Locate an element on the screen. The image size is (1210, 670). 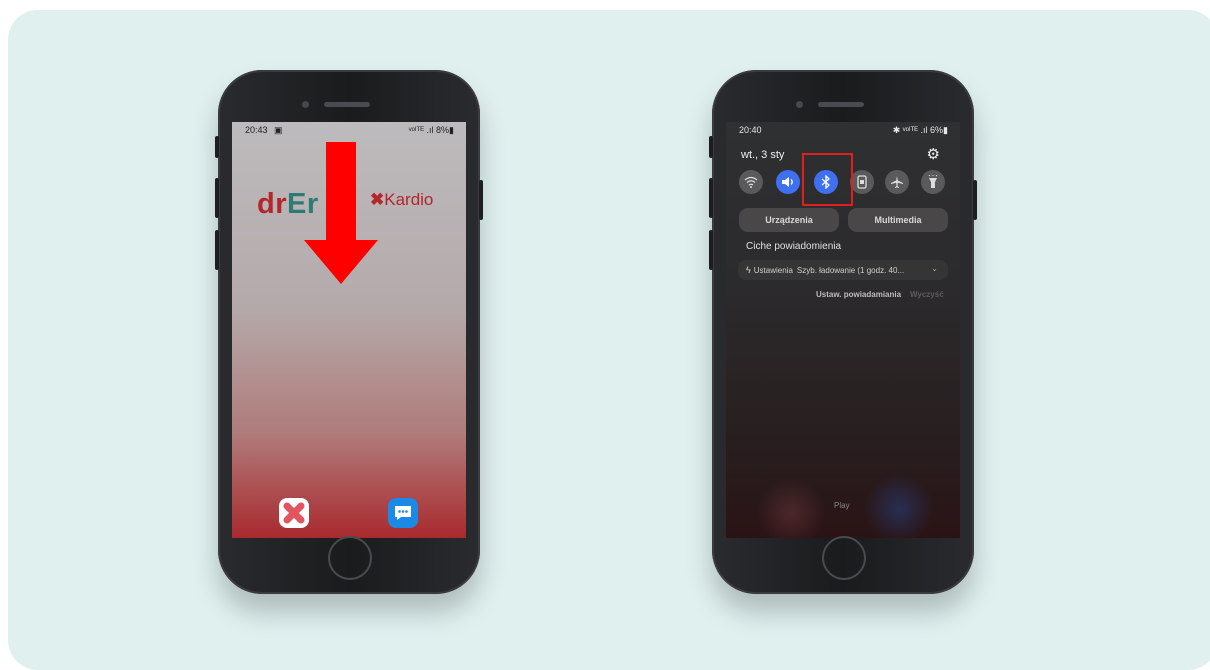
media-glow-left is located at coordinates (791, 508).